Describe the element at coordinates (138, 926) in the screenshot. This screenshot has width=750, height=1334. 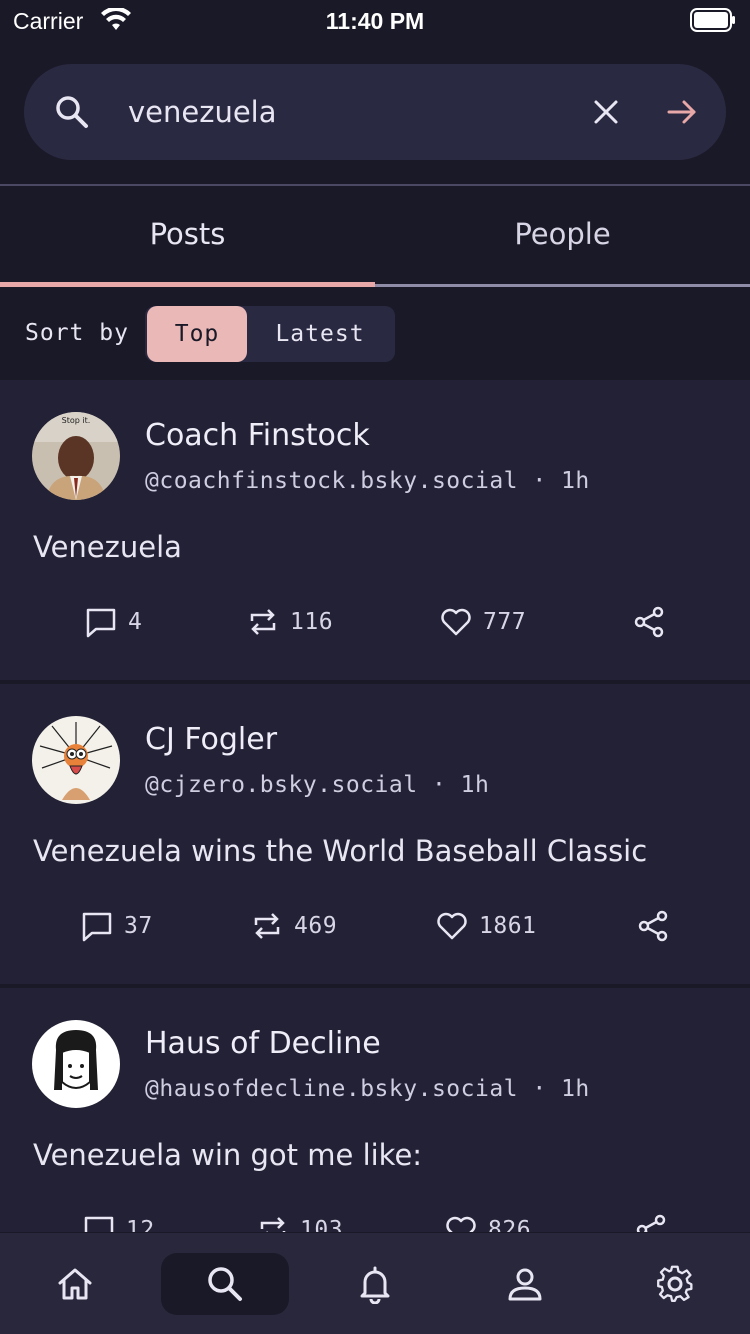
I see `reply-count: 37` at that location.